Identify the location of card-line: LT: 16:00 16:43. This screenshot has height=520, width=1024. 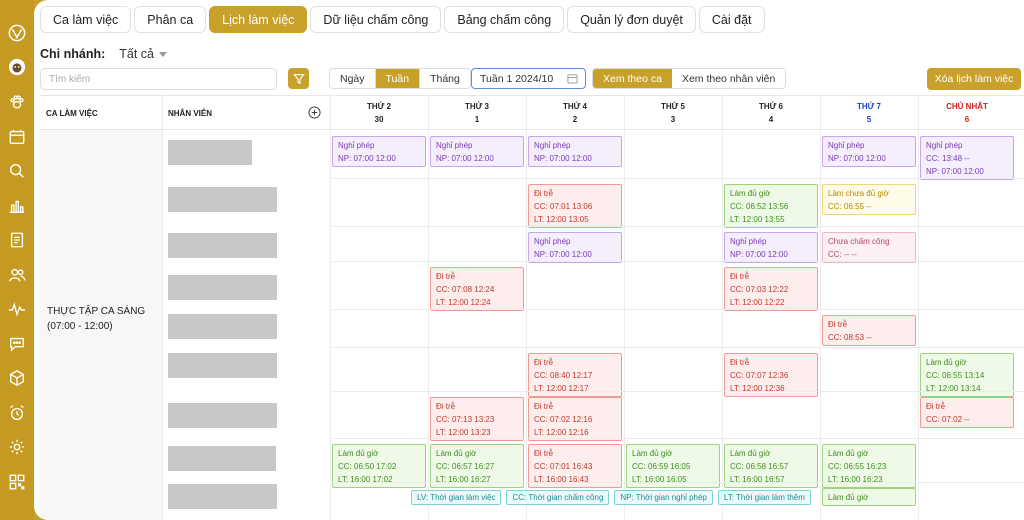
(561, 479).